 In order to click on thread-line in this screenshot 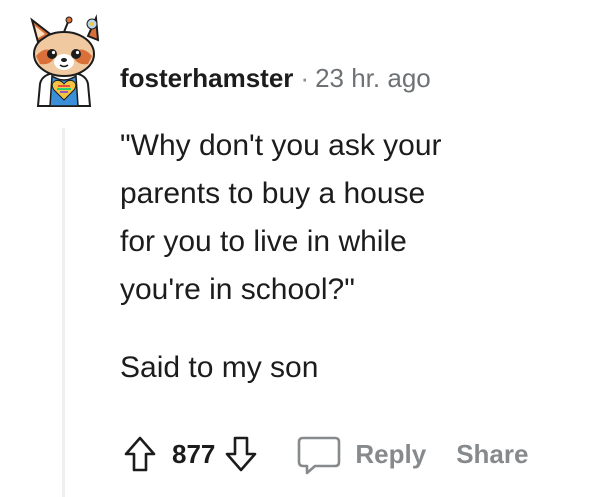, I will do `click(63, 312)`.